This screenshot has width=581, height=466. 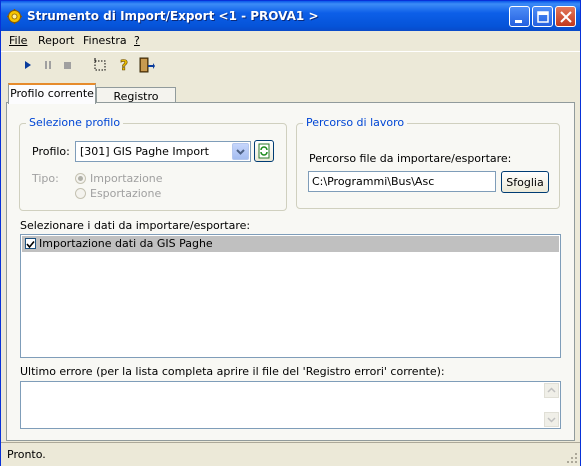 I want to click on path-input: C:\Programmi\Bus\Asc, so click(x=402, y=181).